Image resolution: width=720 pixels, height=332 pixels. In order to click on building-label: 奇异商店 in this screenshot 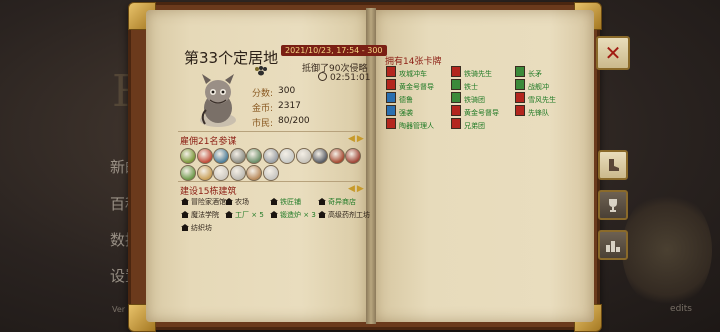, I will do `click(342, 202)`.